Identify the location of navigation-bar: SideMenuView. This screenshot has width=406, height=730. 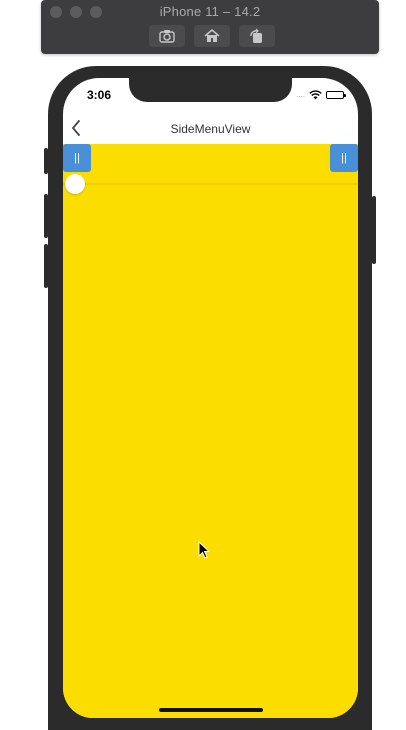
(210, 129).